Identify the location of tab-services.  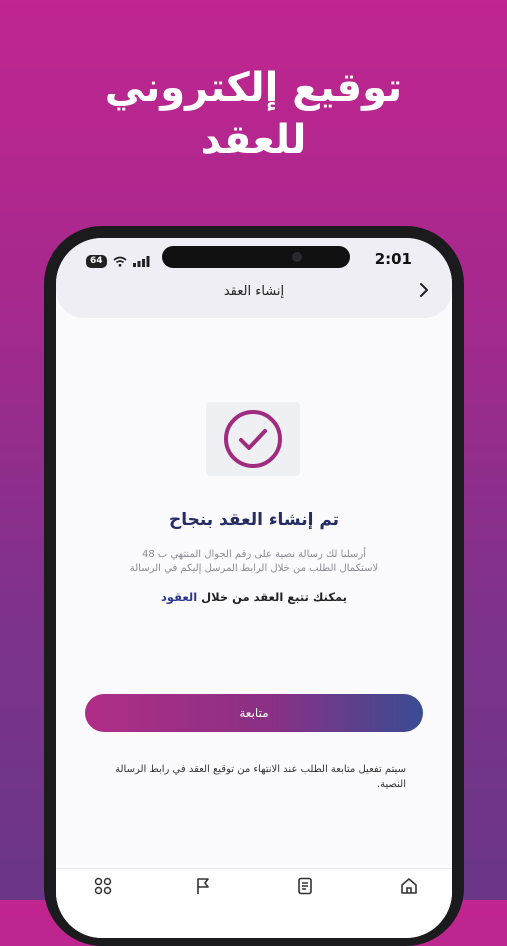
(103, 886).